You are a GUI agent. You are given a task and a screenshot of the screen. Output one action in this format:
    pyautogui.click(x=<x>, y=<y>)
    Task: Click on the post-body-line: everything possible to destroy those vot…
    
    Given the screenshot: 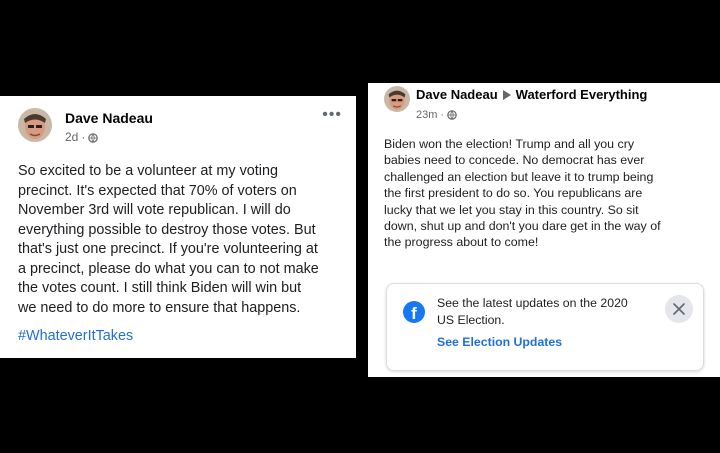 What is the action you would take?
    pyautogui.click(x=167, y=229)
    